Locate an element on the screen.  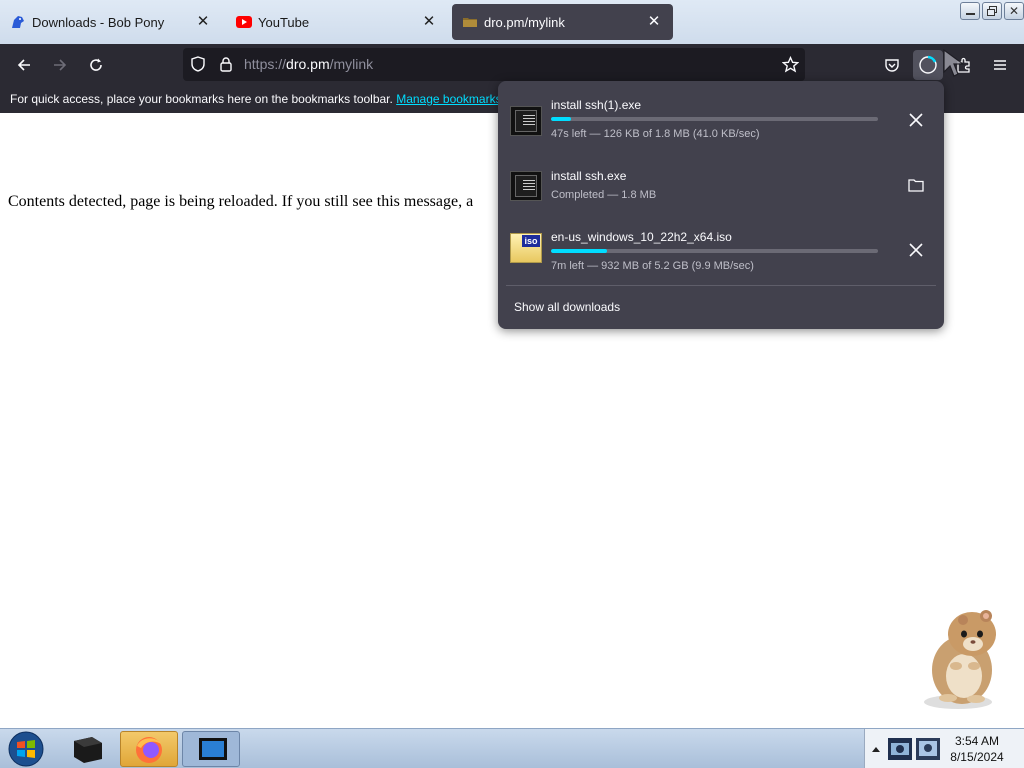
forward-button is located at coordinates (60, 65).